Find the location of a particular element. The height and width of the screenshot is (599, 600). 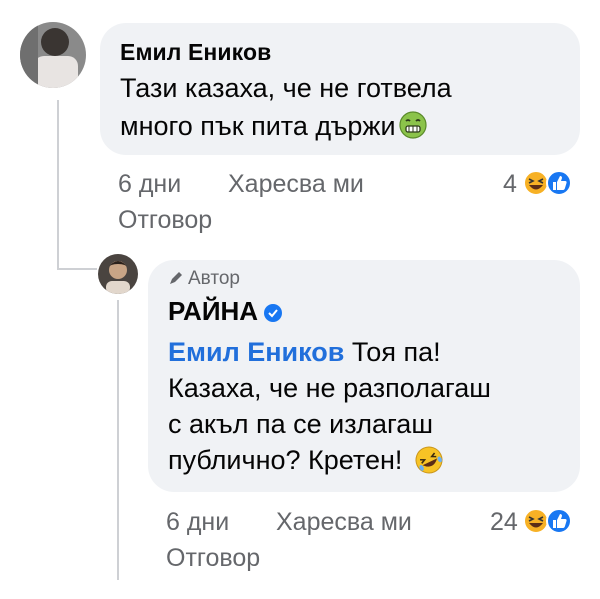

thread-line-vertical is located at coordinates (58, 185).